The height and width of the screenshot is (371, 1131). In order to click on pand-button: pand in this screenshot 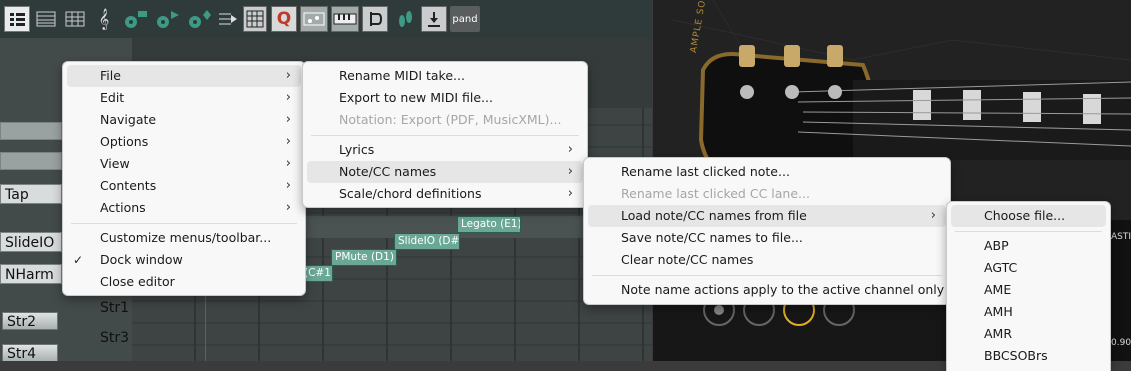, I will do `click(465, 19)`.